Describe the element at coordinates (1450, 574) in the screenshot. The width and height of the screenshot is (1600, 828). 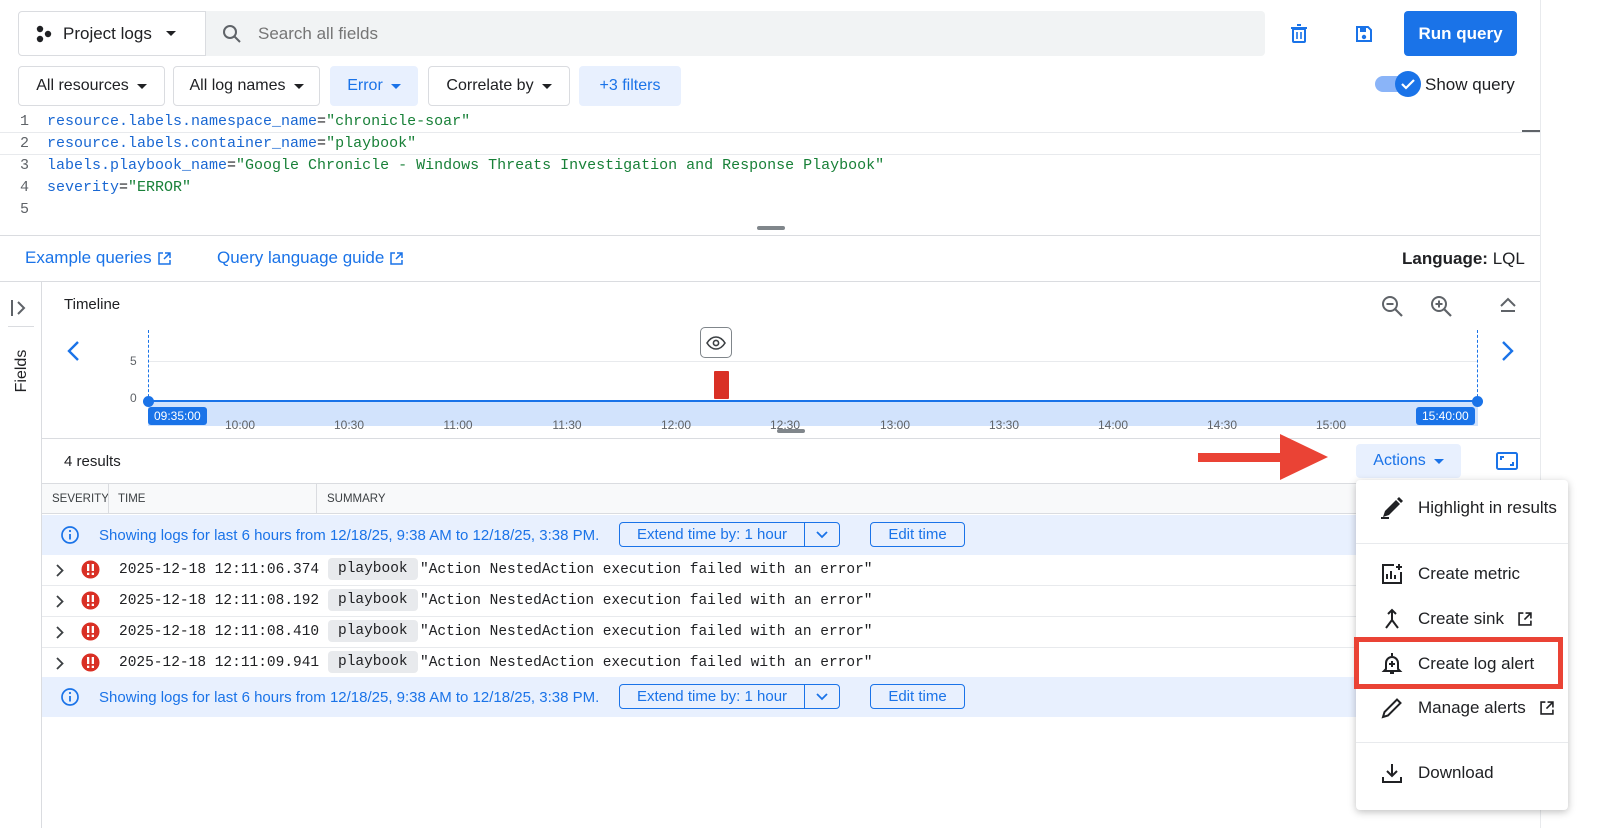
I see `menu-item-create-metric: Create metric` at that location.